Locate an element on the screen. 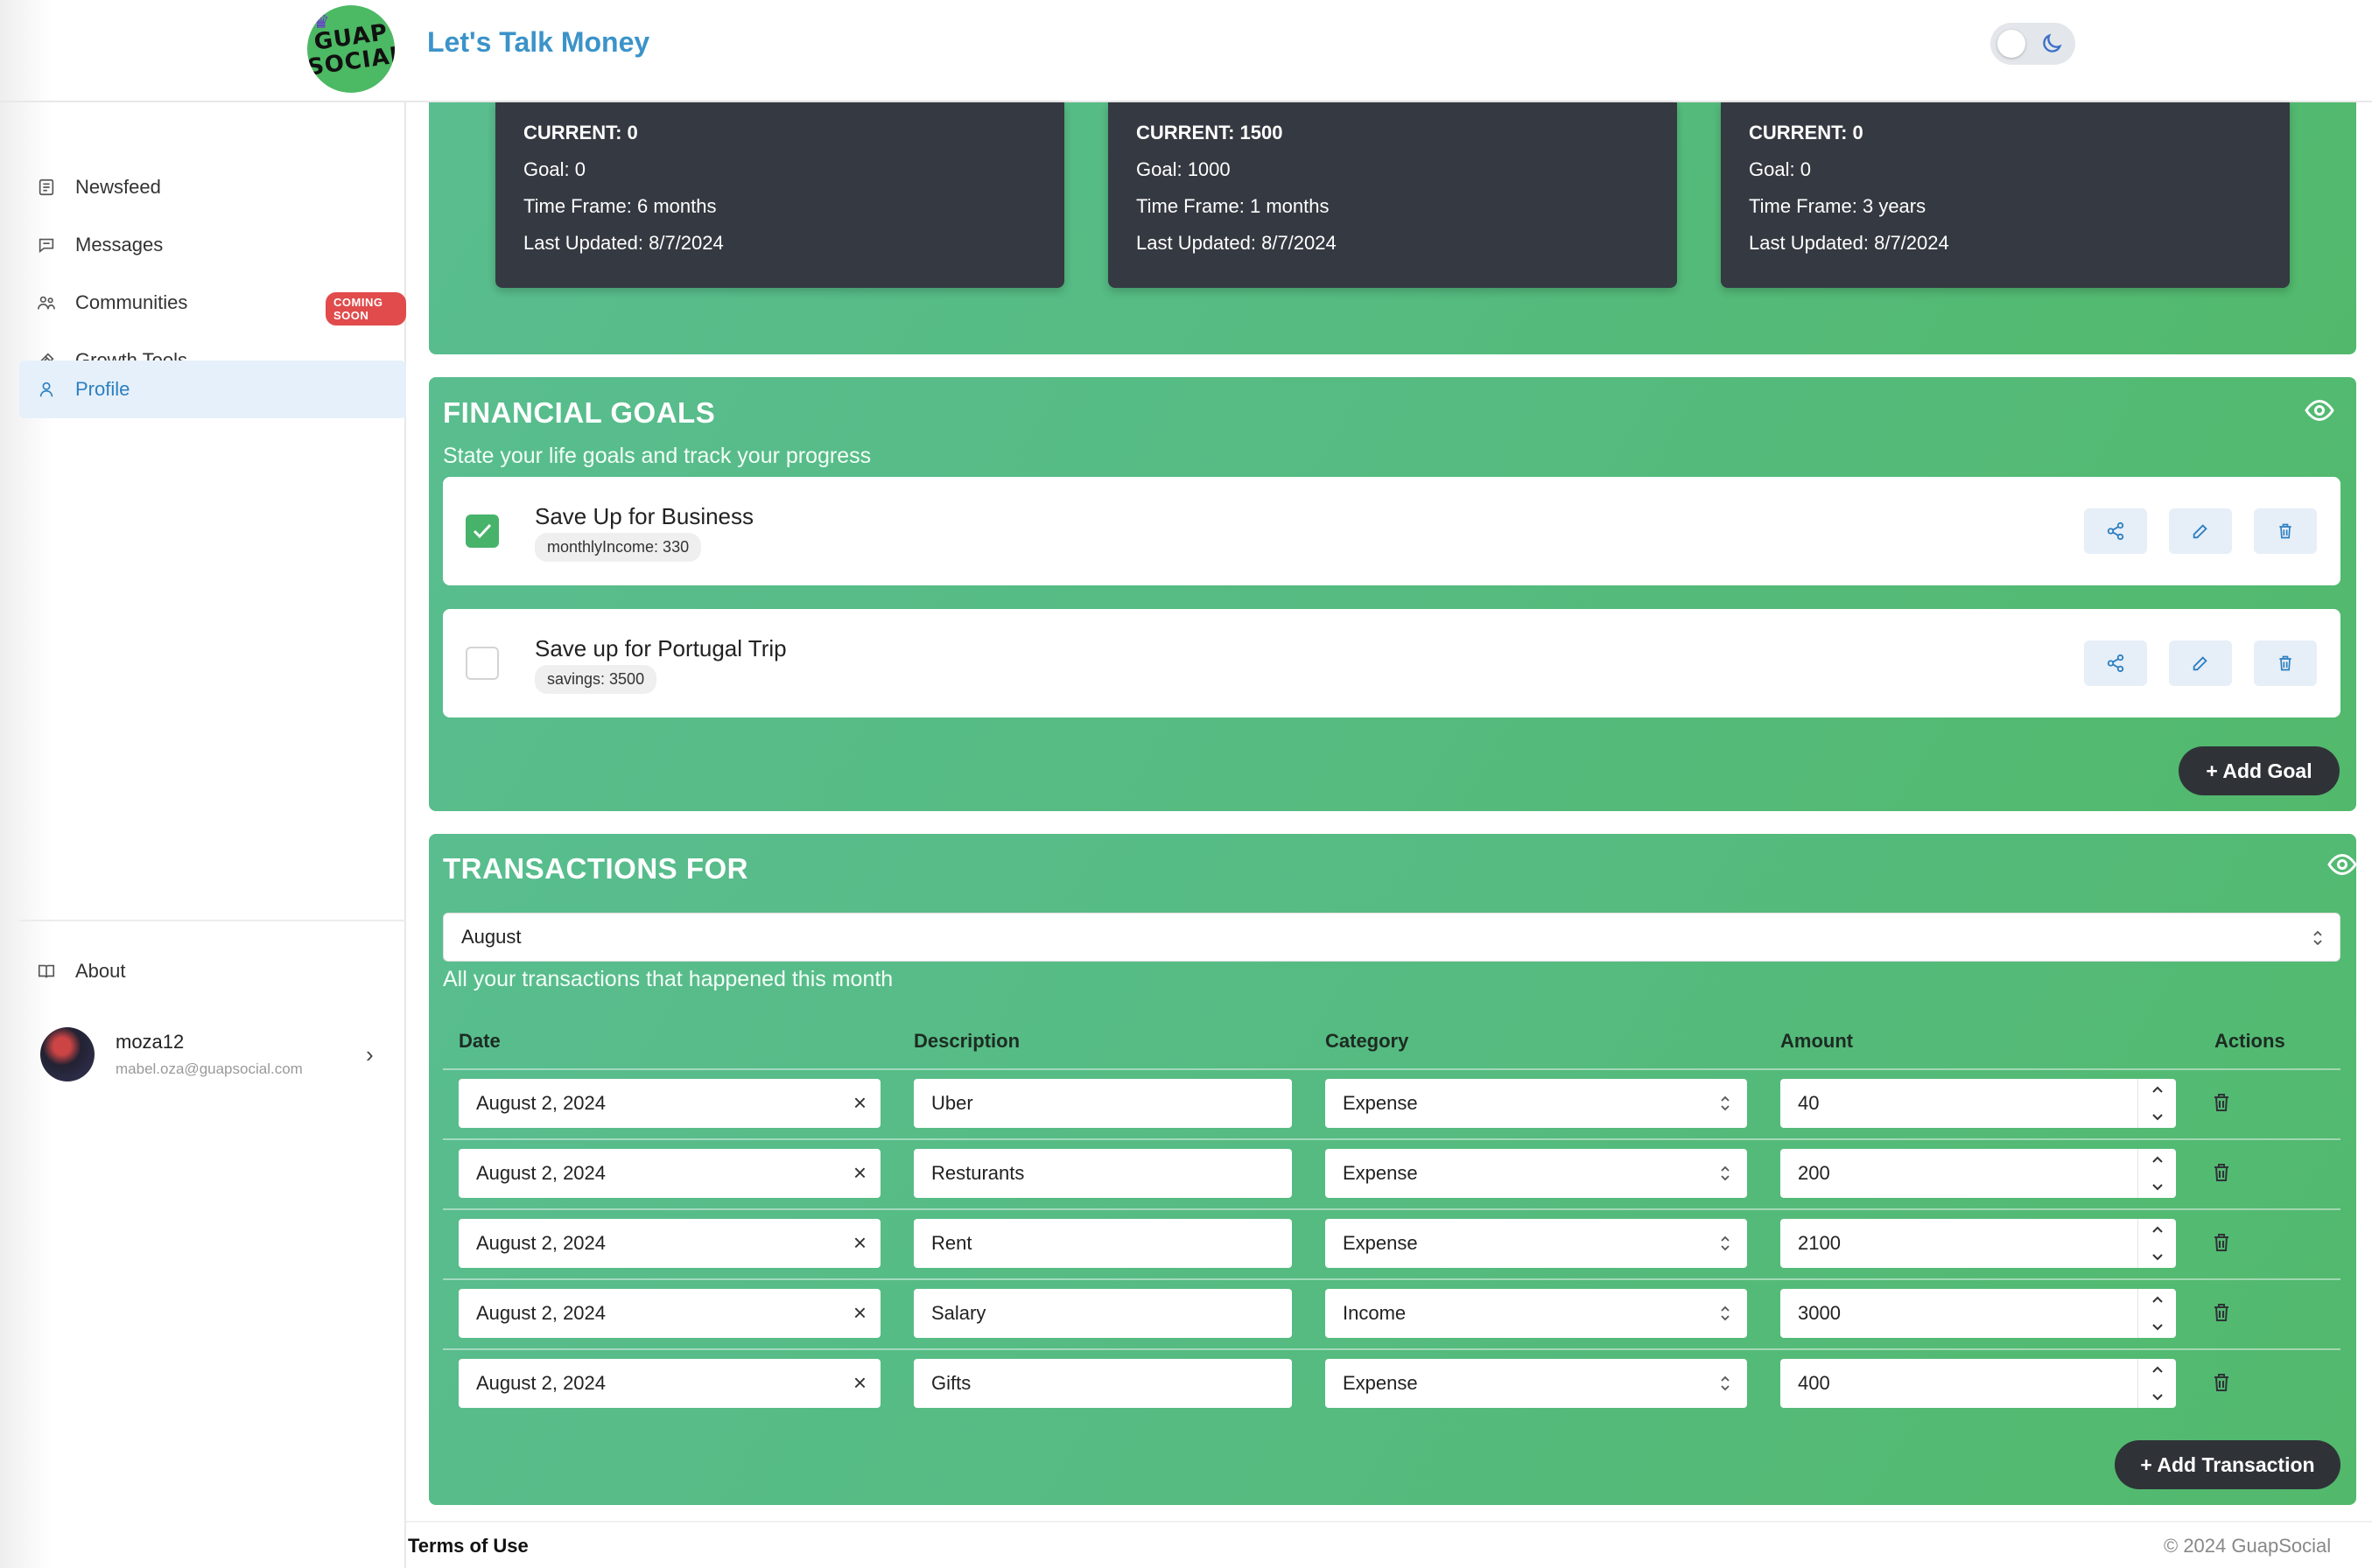  month-select-value: August is located at coordinates (491, 937).